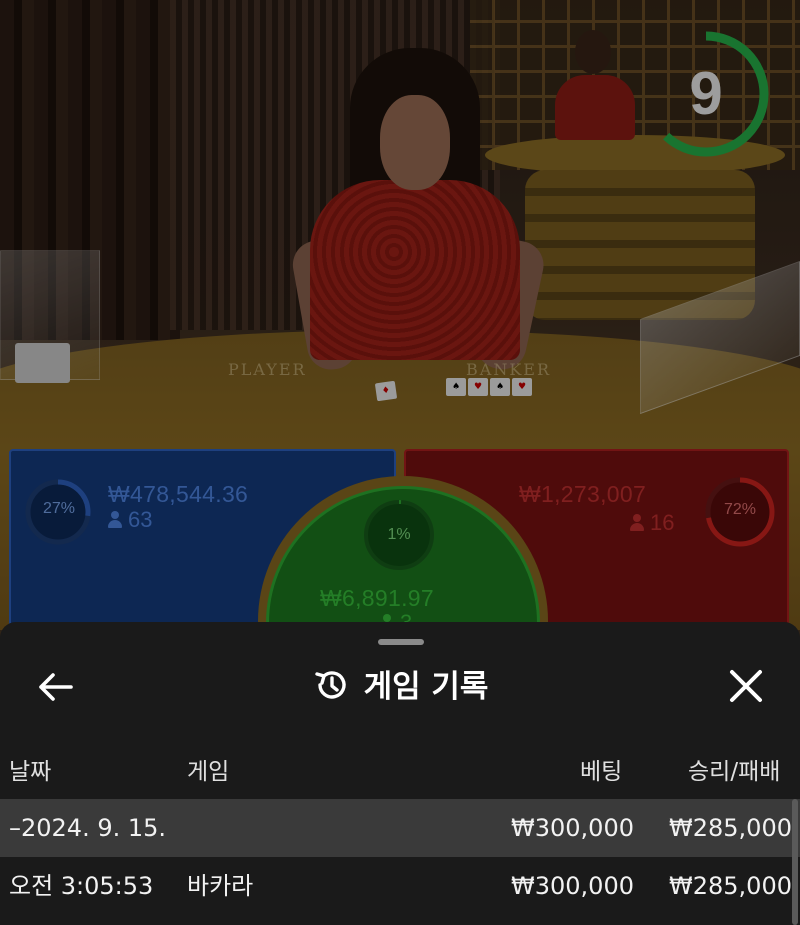  What do you see at coordinates (208, 769) in the screenshot?
I see `column-header-game: 게임` at bounding box center [208, 769].